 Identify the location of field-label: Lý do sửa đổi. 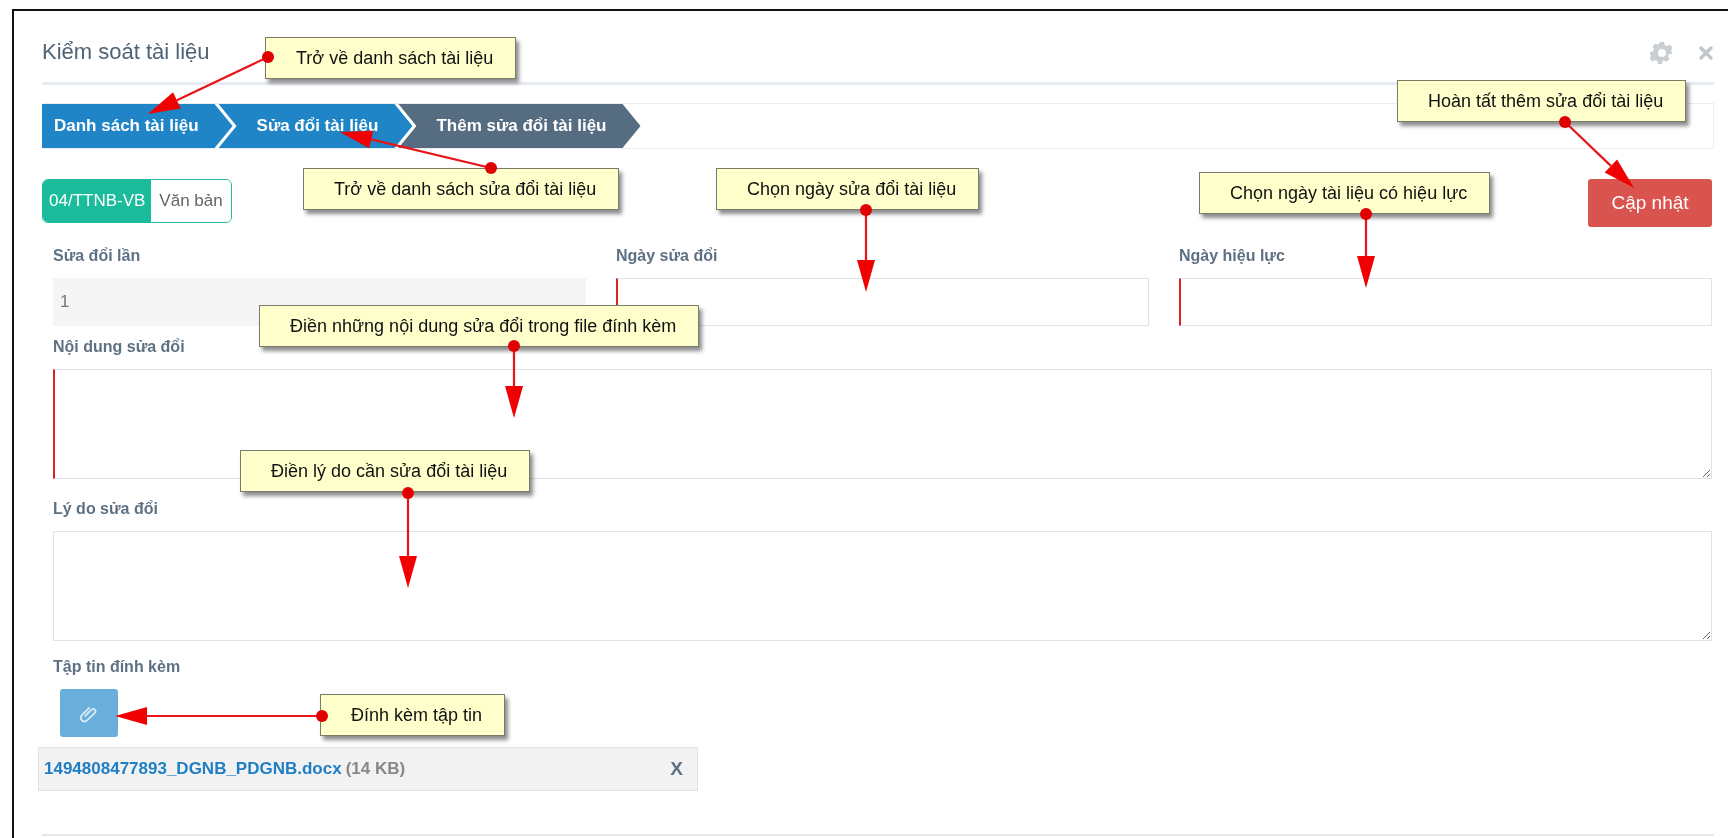
(105, 509).